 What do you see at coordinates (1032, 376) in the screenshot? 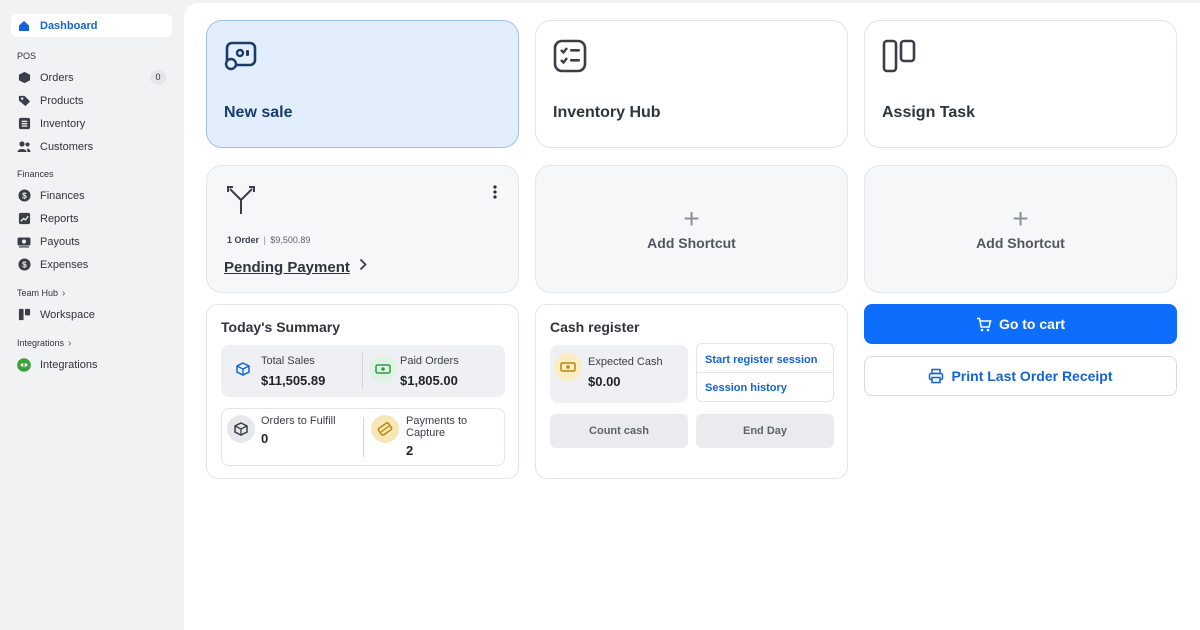
I see `button-label: Print Last Order Receipt` at bounding box center [1032, 376].